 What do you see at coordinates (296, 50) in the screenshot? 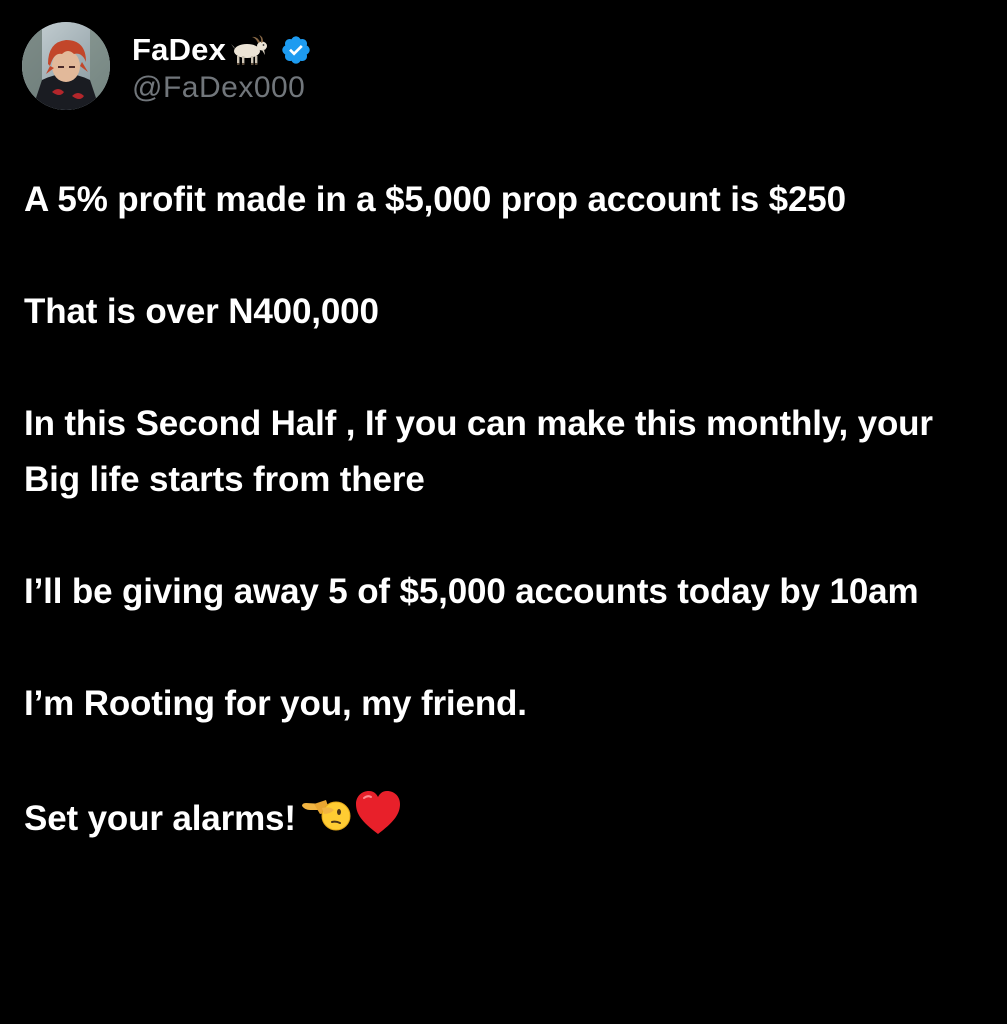
I see `verified-badge-icon` at bounding box center [296, 50].